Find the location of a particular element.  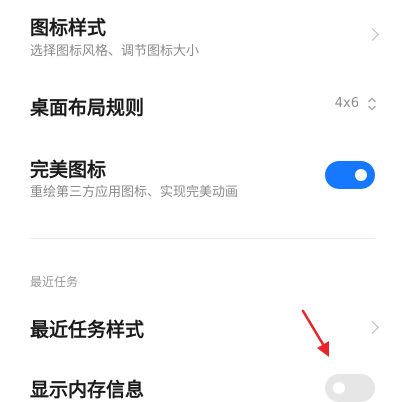

recent-task-style-row: 最近任务样式 is located at coordinates (202, 327).